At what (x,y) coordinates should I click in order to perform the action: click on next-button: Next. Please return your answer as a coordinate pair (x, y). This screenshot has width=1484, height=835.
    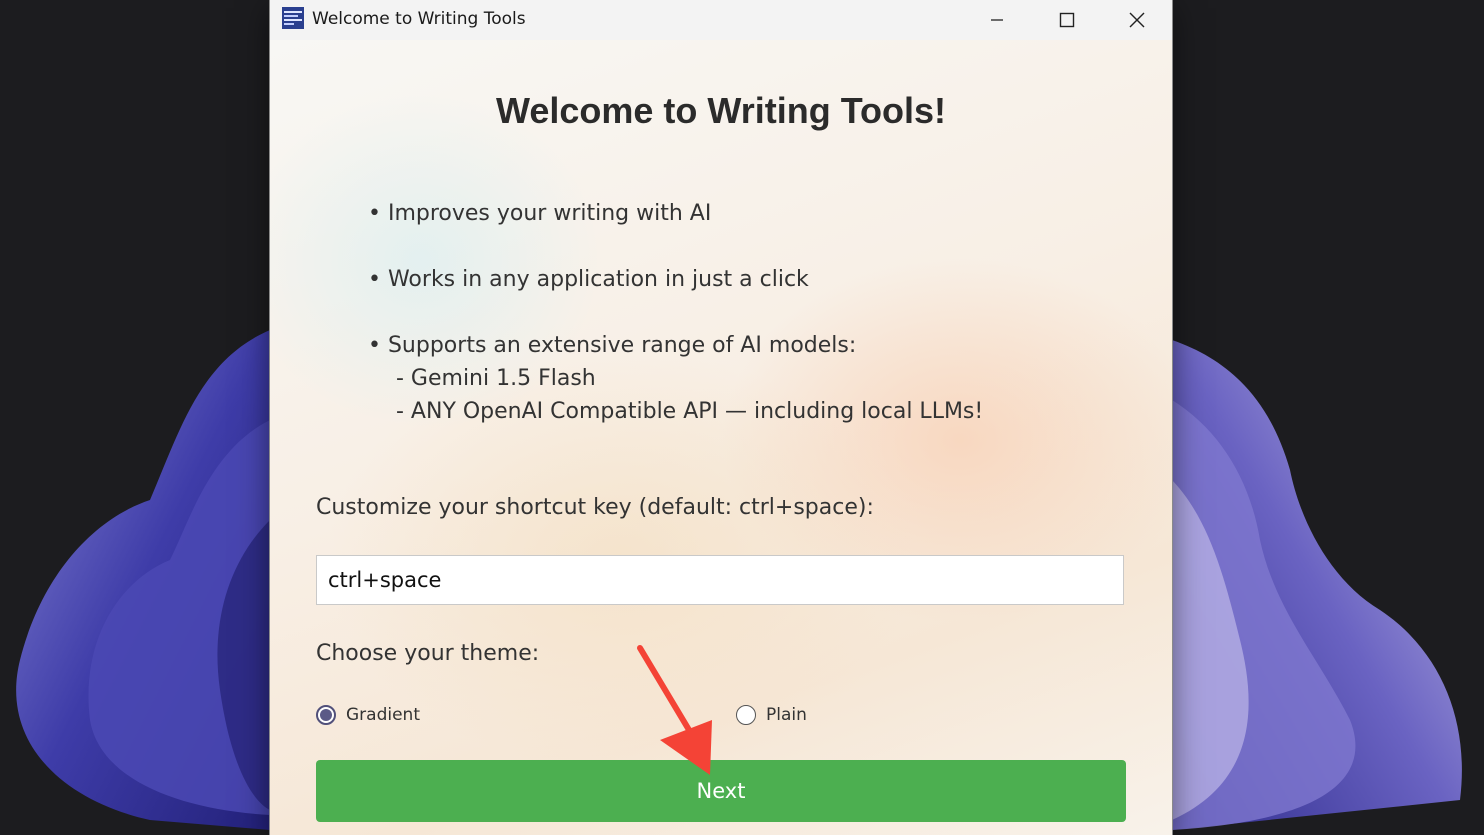
    Looking at the image, I should click on (721, 791).